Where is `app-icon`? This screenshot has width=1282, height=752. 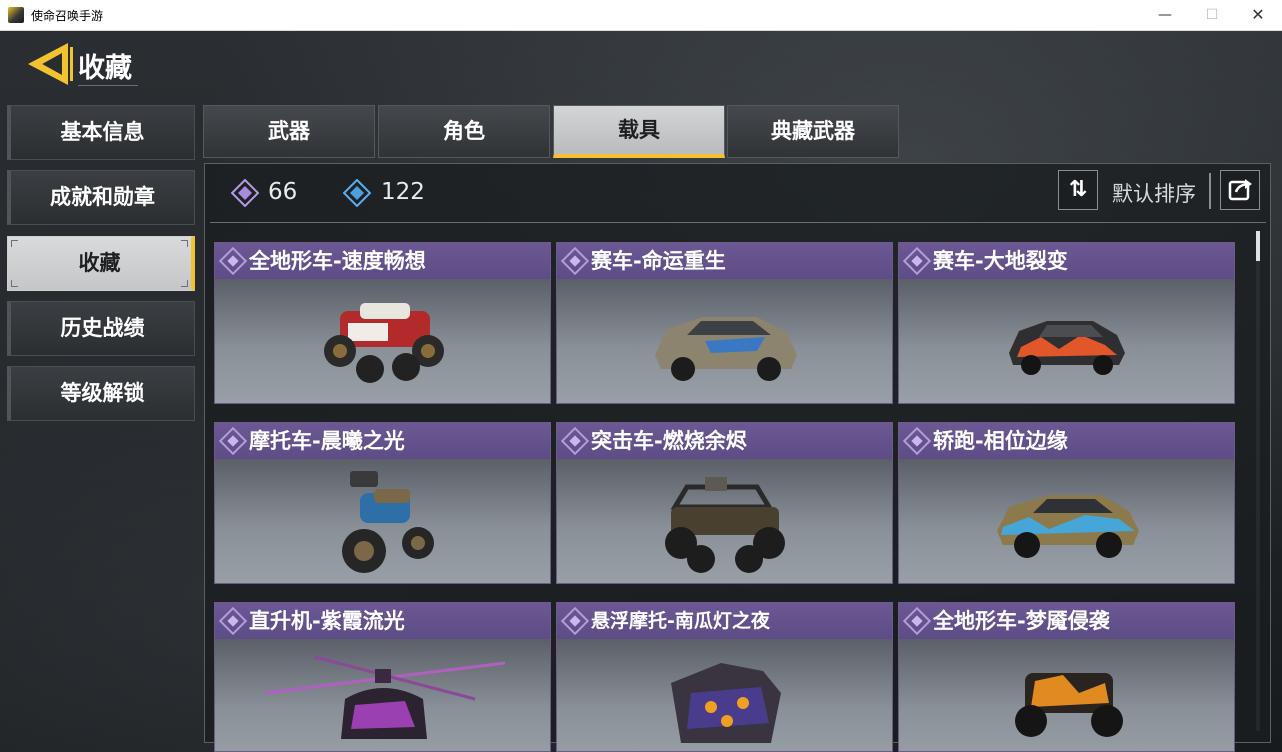 app-icon is located at coordinates (16, 15).